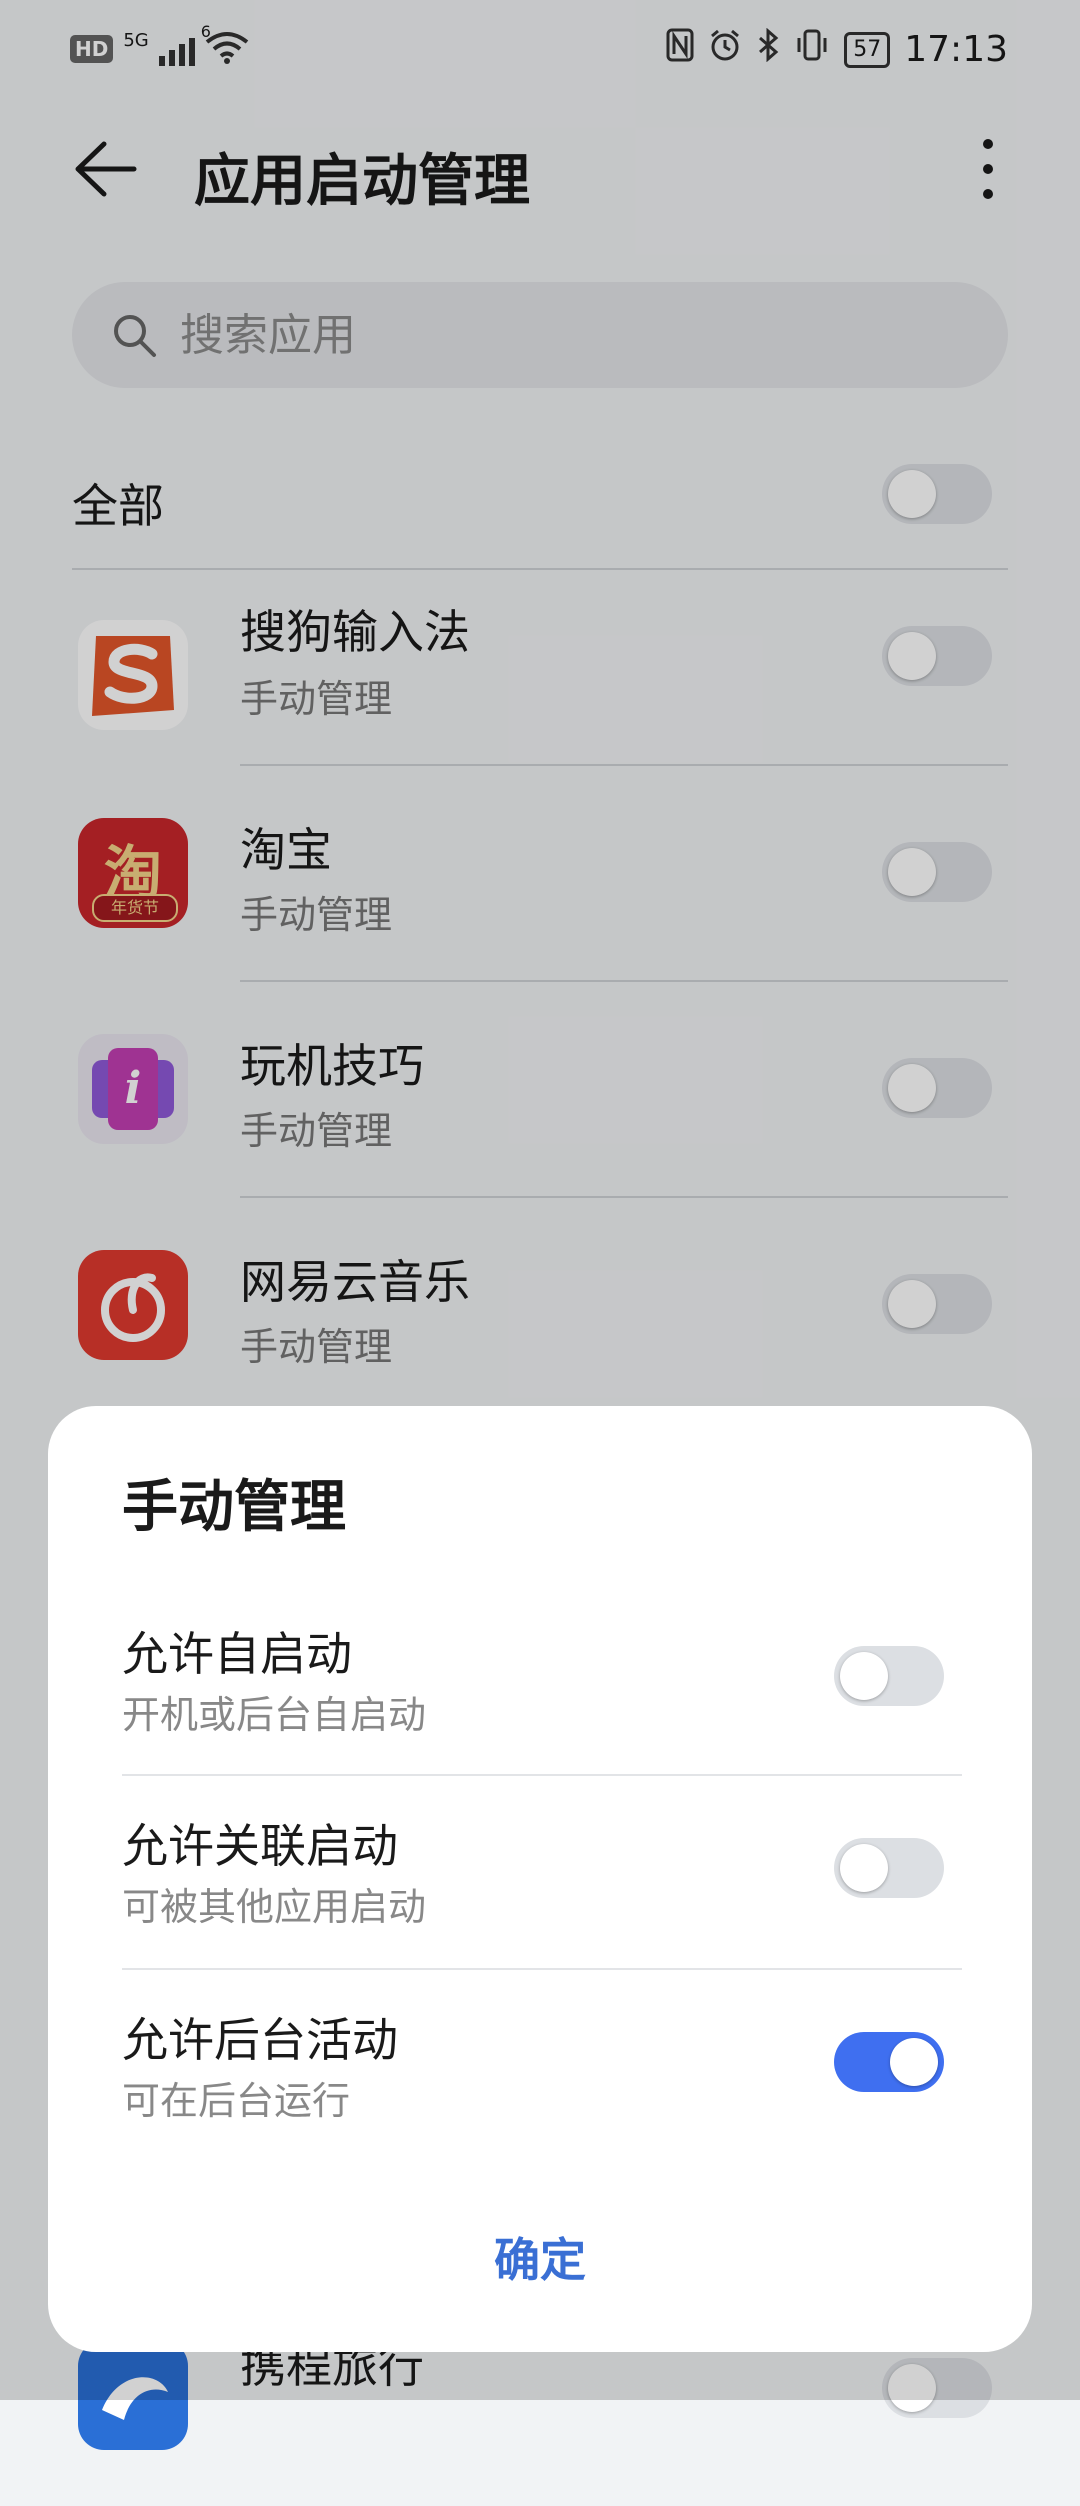 The height and width of the screenshot is (2506, 1080). Describe the element at coordinates (889, 1676) in the screenshot. I see `auto-start-toggle` at that location.